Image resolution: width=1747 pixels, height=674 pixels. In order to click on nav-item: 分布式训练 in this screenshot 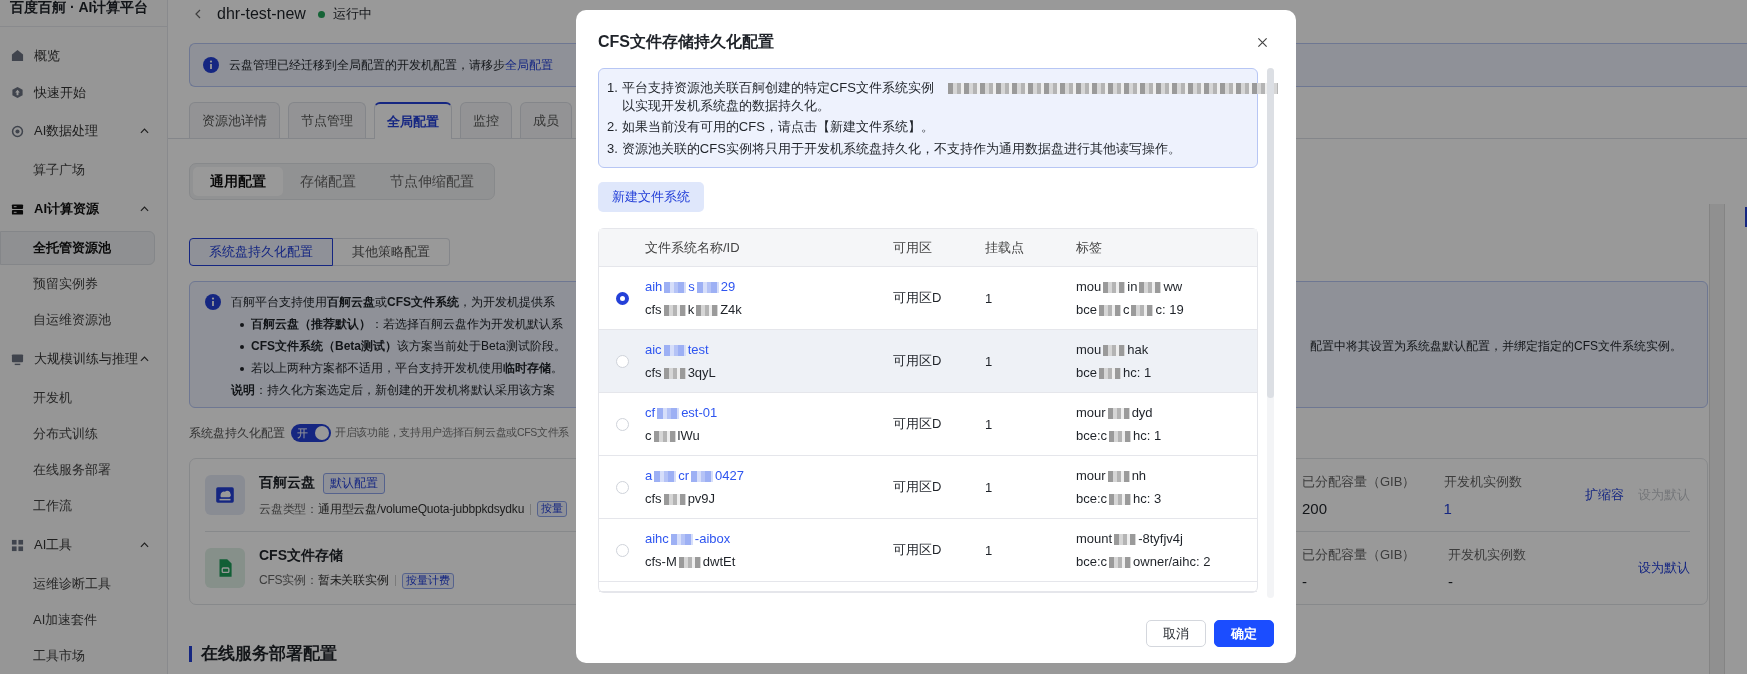, I will do `click(77, 434)`.